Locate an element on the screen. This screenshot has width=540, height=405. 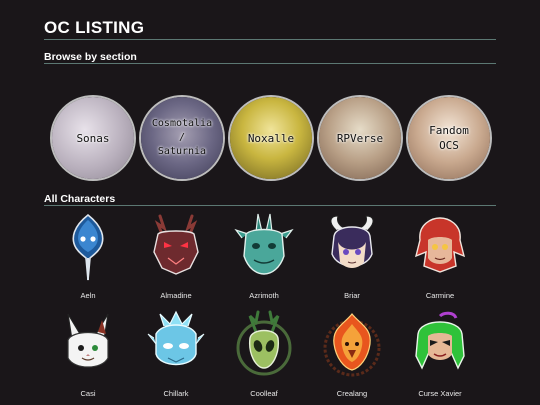
character-name: Coolleaf is located at coordinates (264, 393).